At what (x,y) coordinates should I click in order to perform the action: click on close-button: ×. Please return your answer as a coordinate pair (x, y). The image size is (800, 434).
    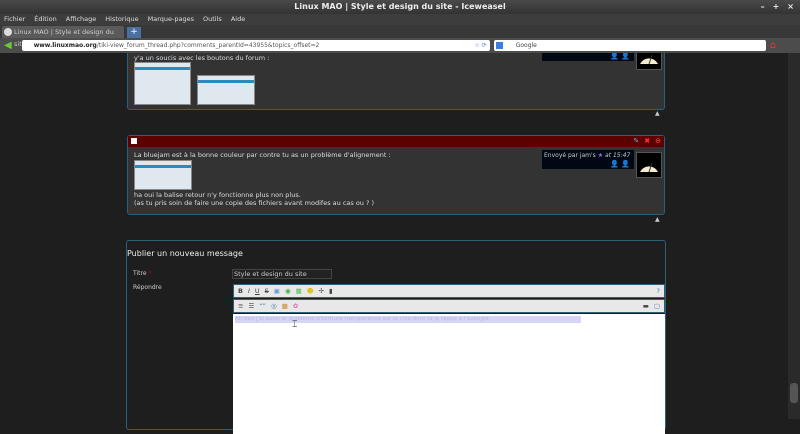
    Looking at the image, I should click on (790, 7).